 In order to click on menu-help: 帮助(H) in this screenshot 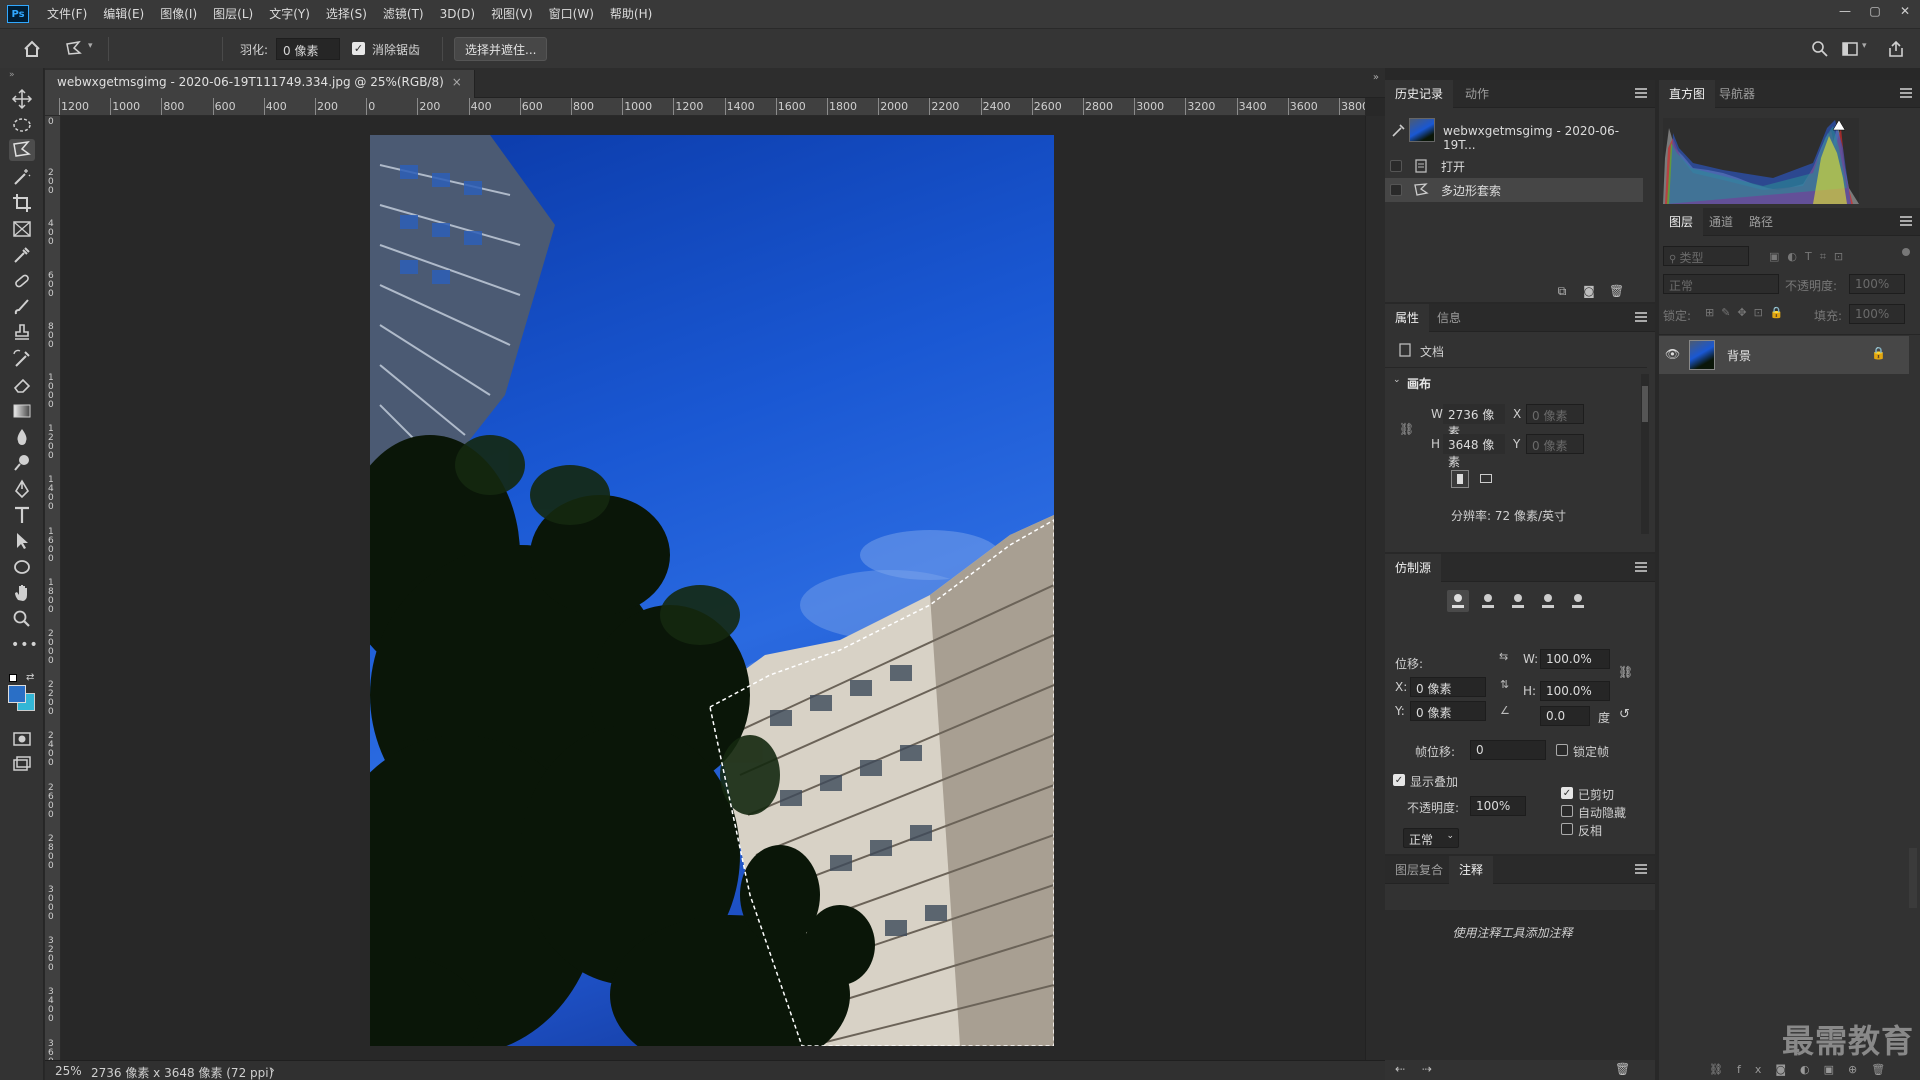, I will do `click(631, 14)`.